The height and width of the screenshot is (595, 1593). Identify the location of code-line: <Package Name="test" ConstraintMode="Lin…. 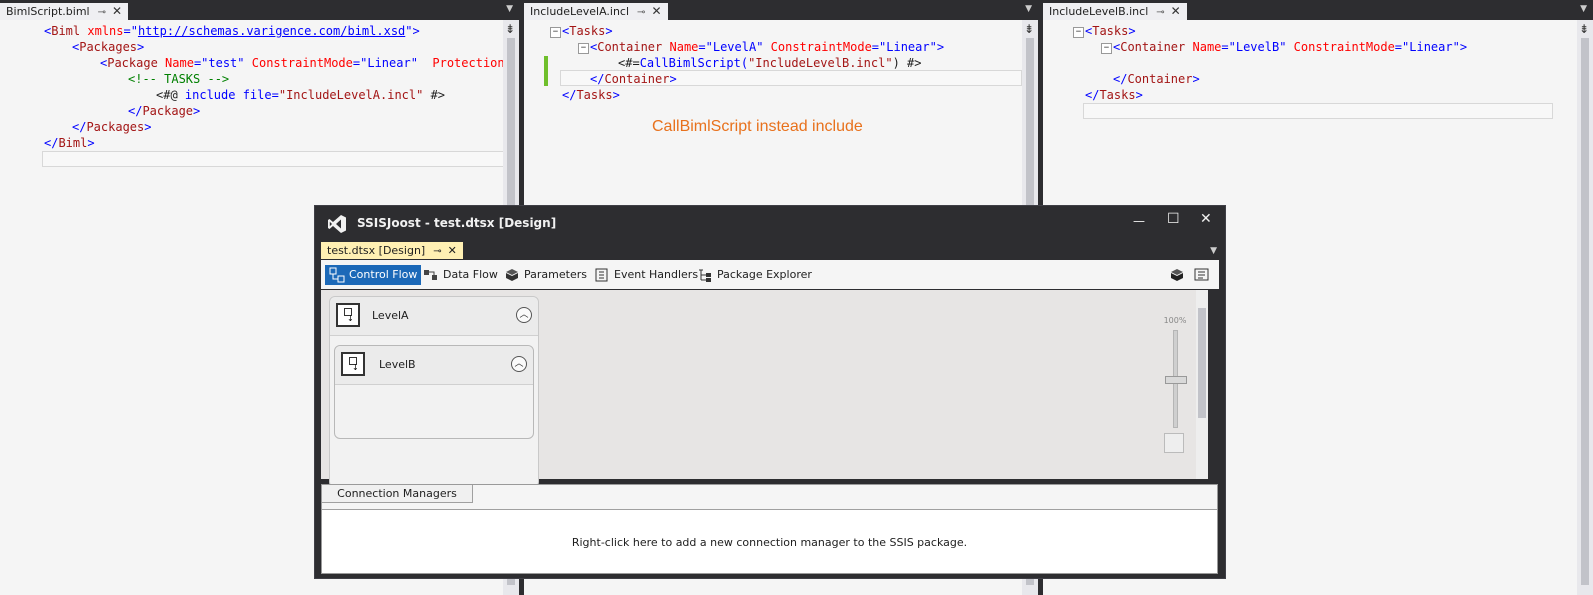
(301, 63).